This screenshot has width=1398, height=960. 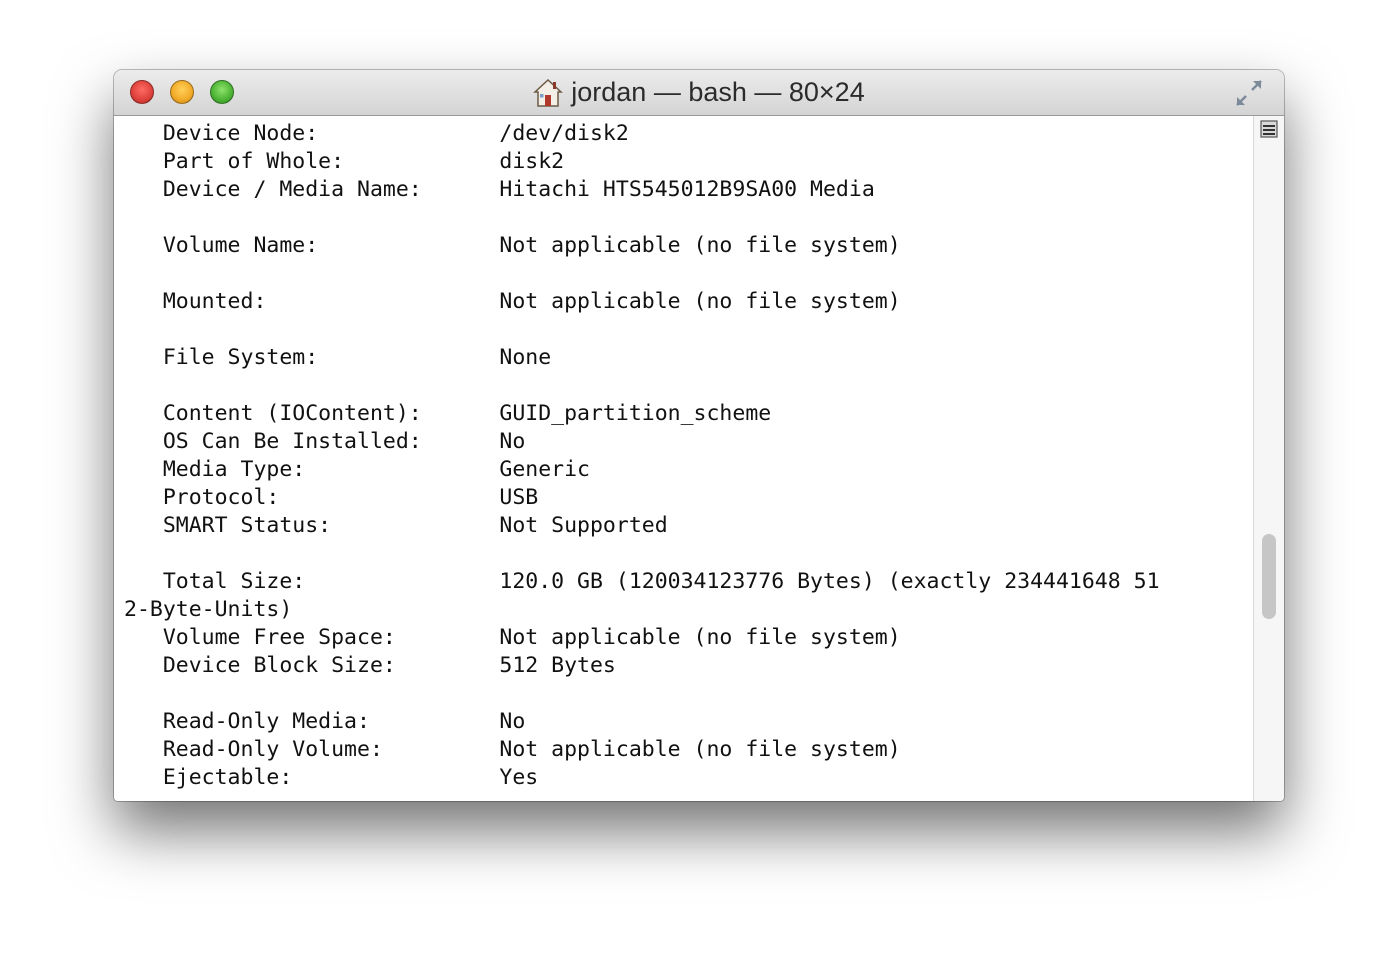 What do you see at coordinates (718, 92) in the screenshot?
I see `window-title-text: jordan — bash — 80×24` at bounding box center [718, 92].